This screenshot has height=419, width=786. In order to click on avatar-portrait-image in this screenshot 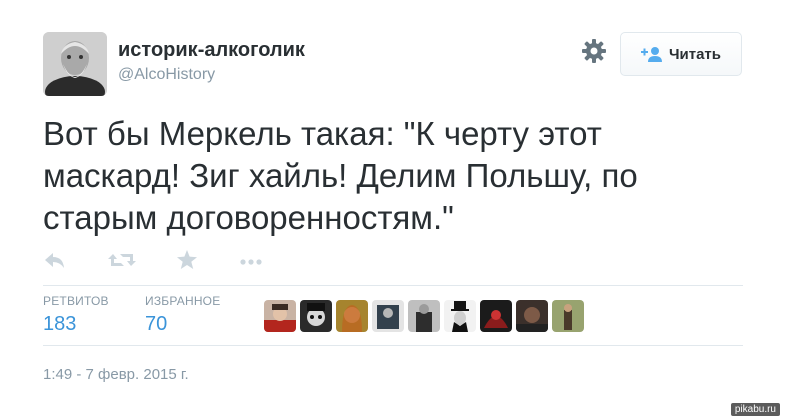, I will do `click(75, 64)`.